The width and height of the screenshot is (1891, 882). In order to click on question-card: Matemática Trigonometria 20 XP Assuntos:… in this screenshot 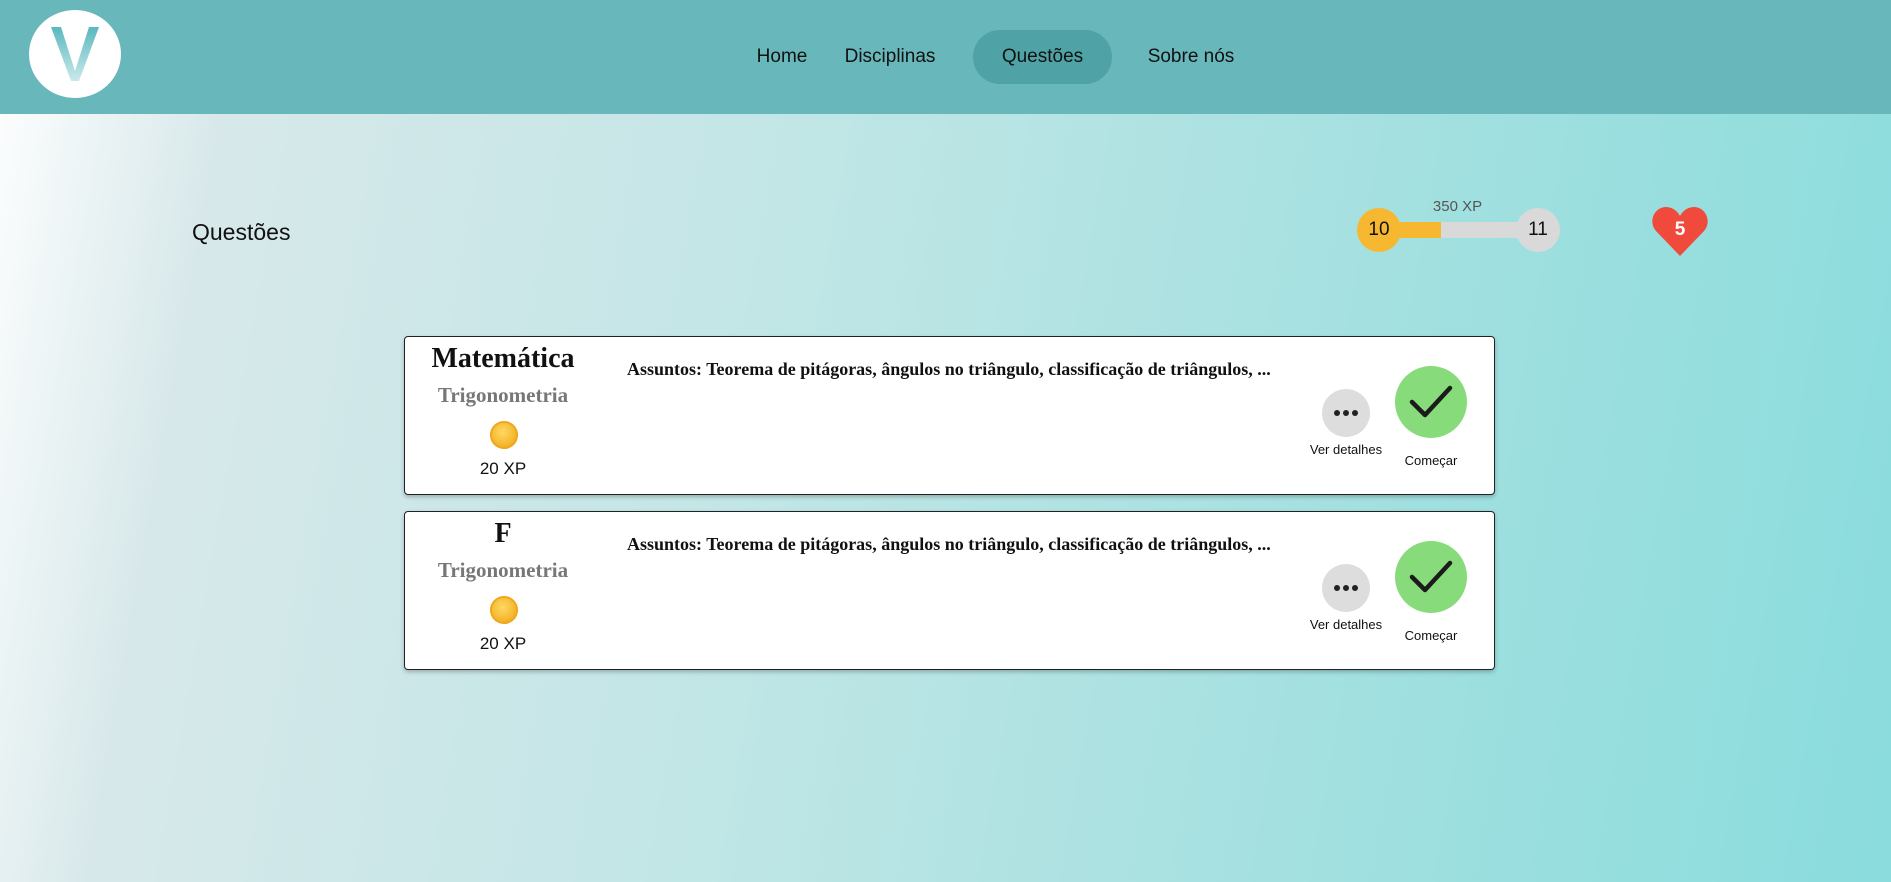, I will do `click(949, 415)`.